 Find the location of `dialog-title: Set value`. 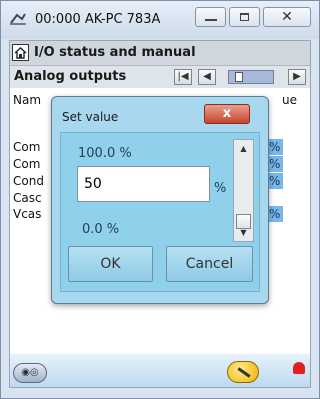

dialog-title: Set value is located at coordinates (90, 117).